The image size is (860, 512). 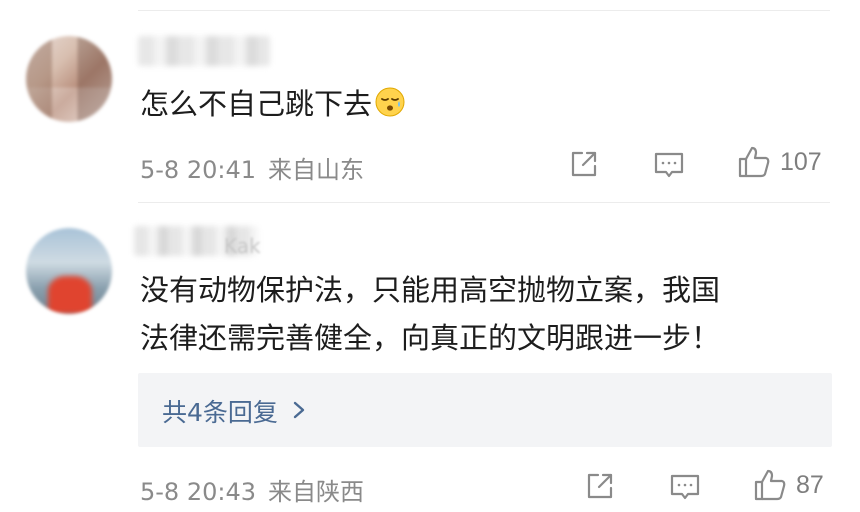 I want to click on comment-location: 来自山东, so click(x=316, y=170).